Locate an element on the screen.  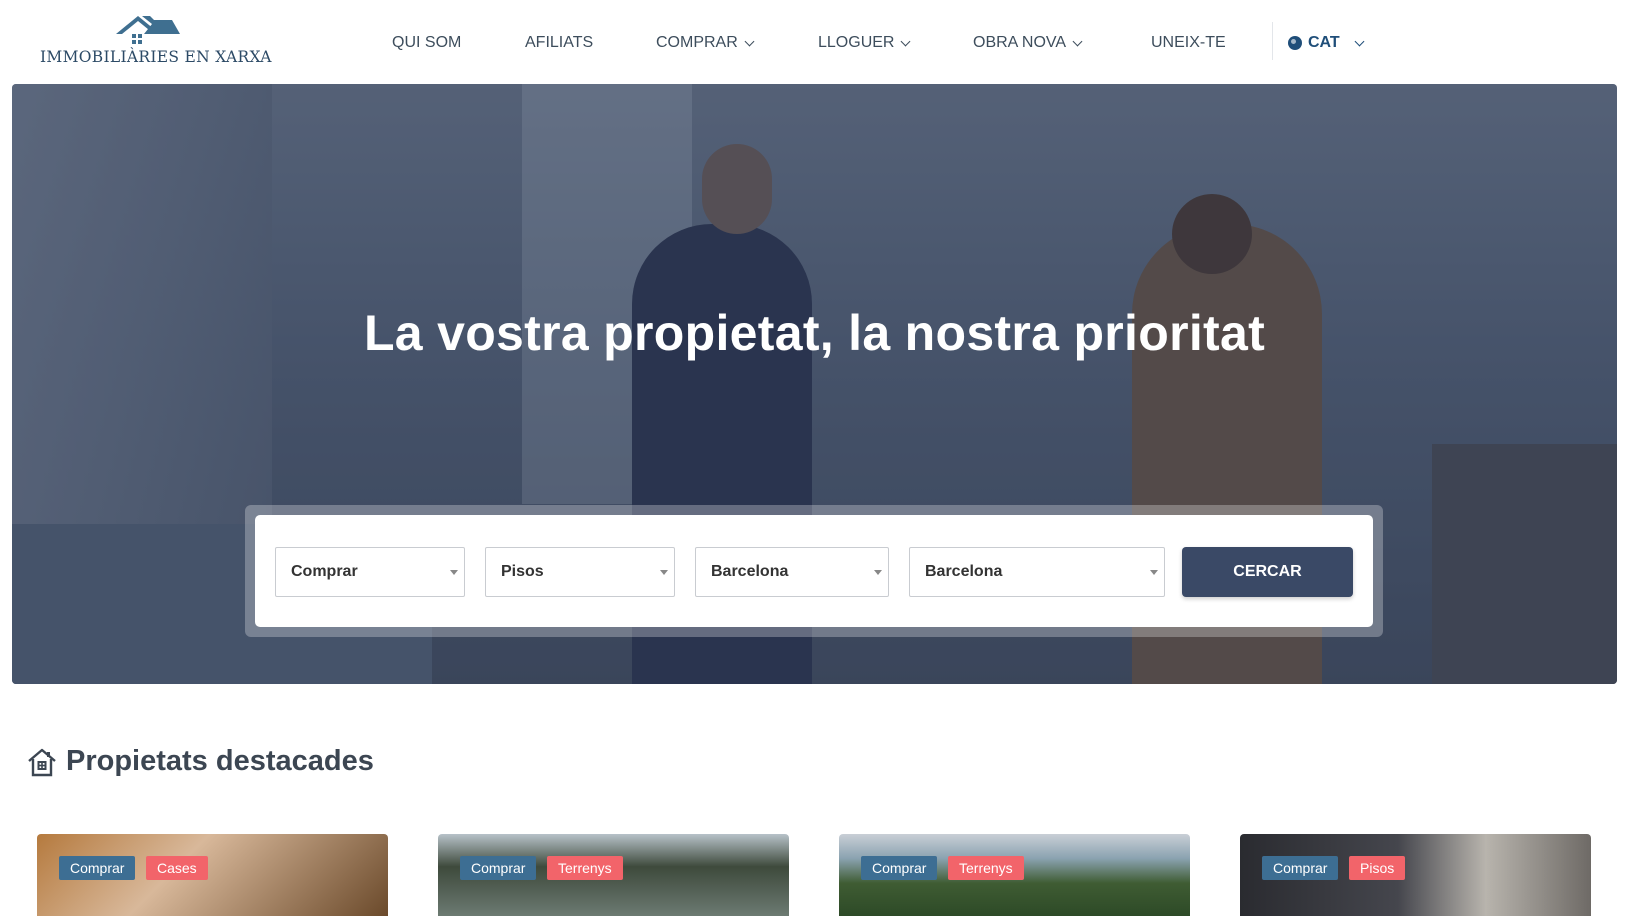
logo-text: IMMOBILIÀRIES EN XARXA is located at coordinates (156, 57).